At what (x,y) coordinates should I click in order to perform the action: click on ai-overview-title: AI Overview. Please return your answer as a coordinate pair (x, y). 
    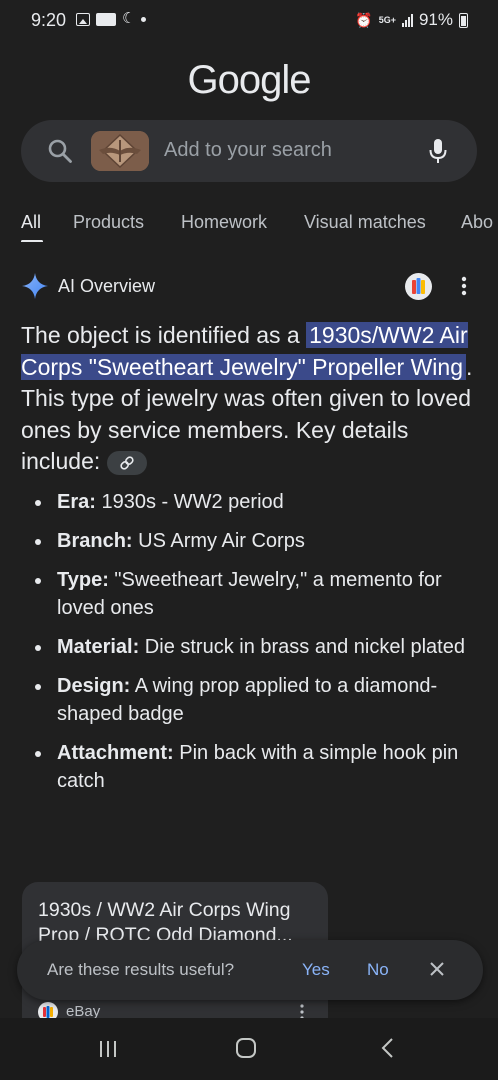
    Looking at the image, I should click on (107, 286).